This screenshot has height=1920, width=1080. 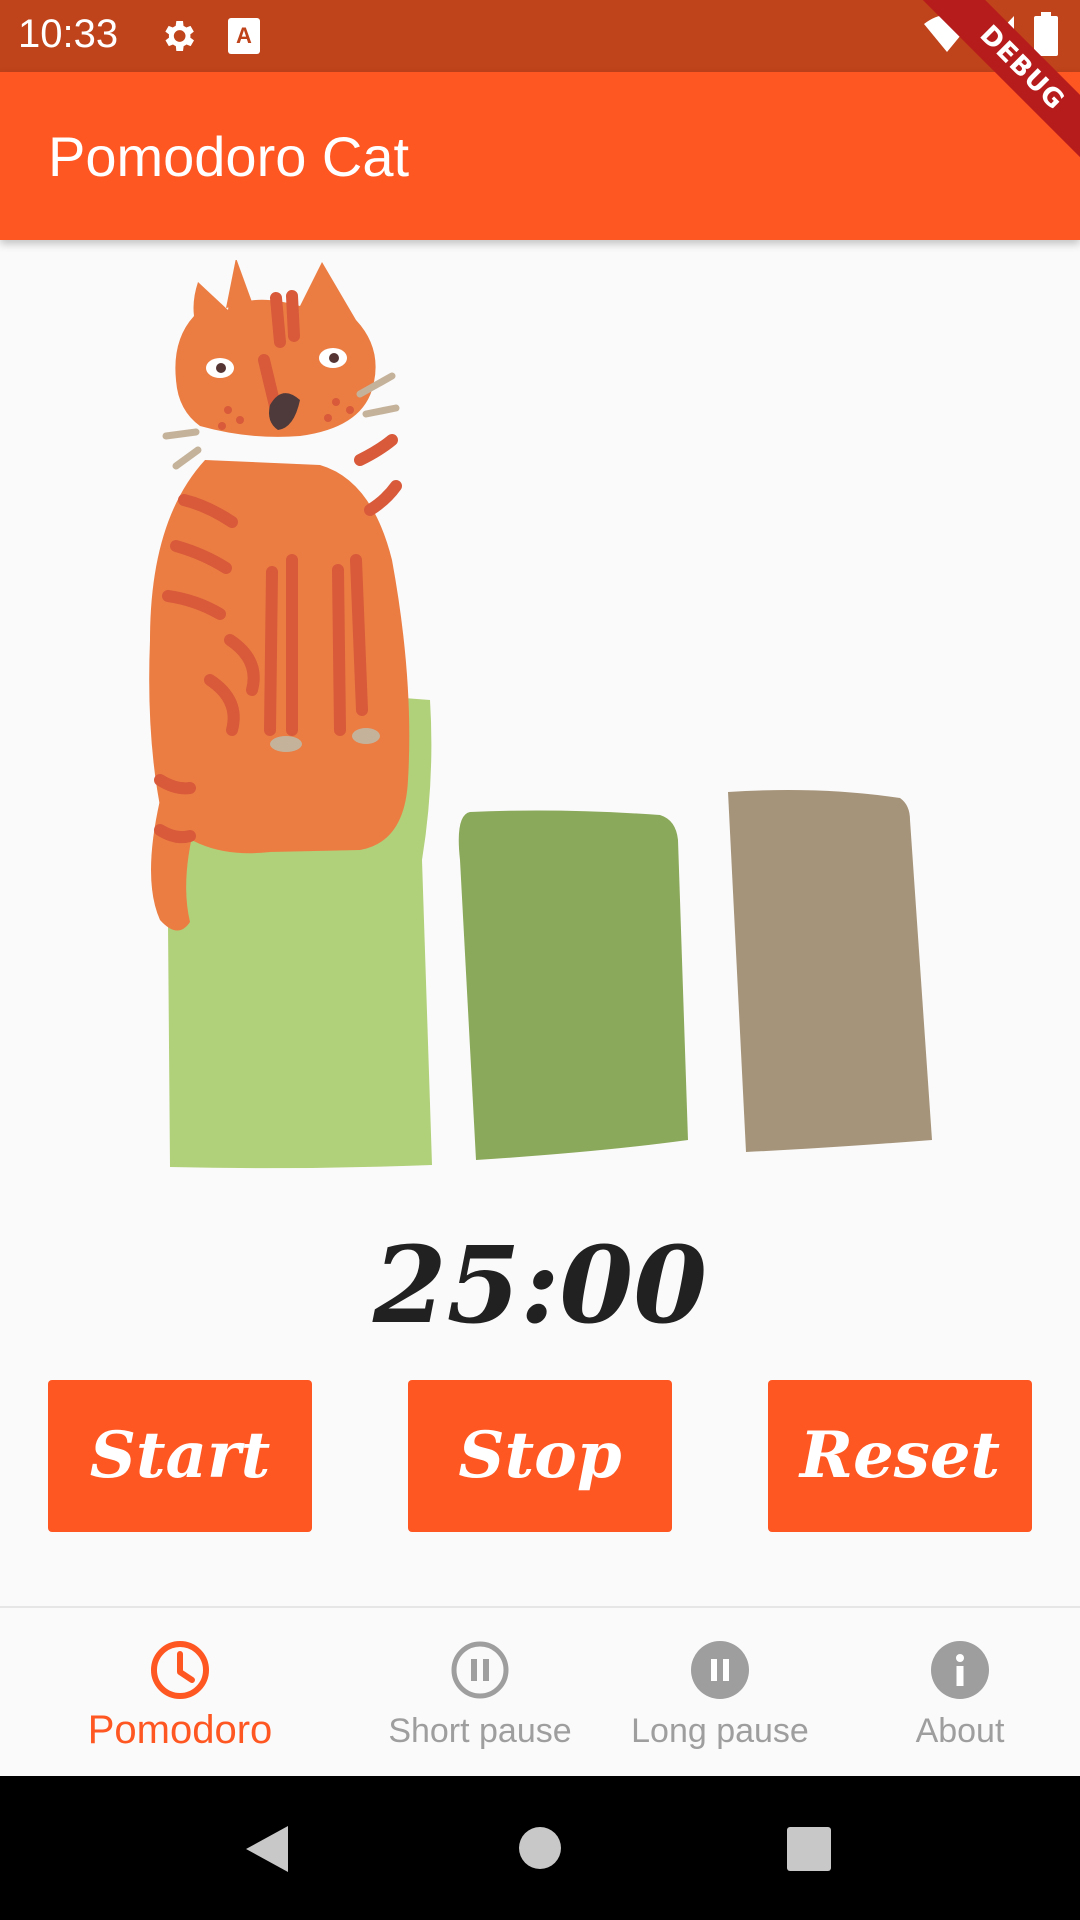 What do you see at coordinates (480, 1731) in the screenshot?
I see `nav-label-short-pause: Short pause` at bounding box center [480, 1731].